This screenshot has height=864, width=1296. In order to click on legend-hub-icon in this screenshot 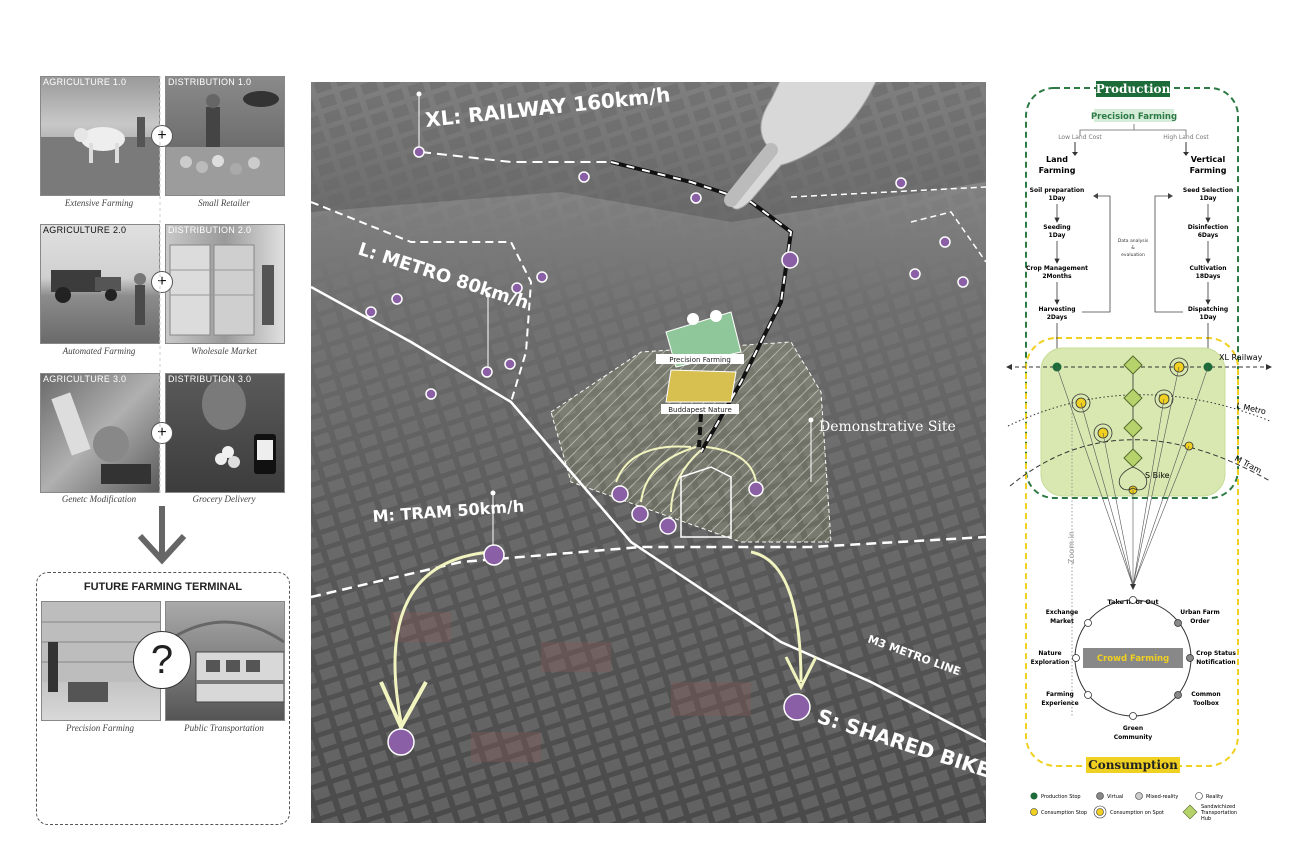, I will do `click(1190, 812)`.